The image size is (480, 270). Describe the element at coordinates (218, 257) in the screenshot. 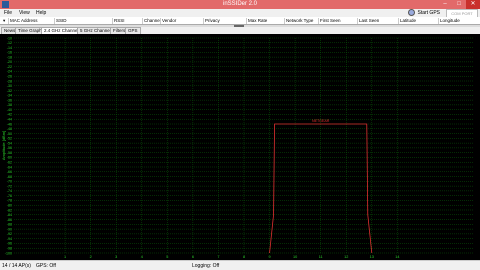

I see `x-tick-label: 7` at that location.